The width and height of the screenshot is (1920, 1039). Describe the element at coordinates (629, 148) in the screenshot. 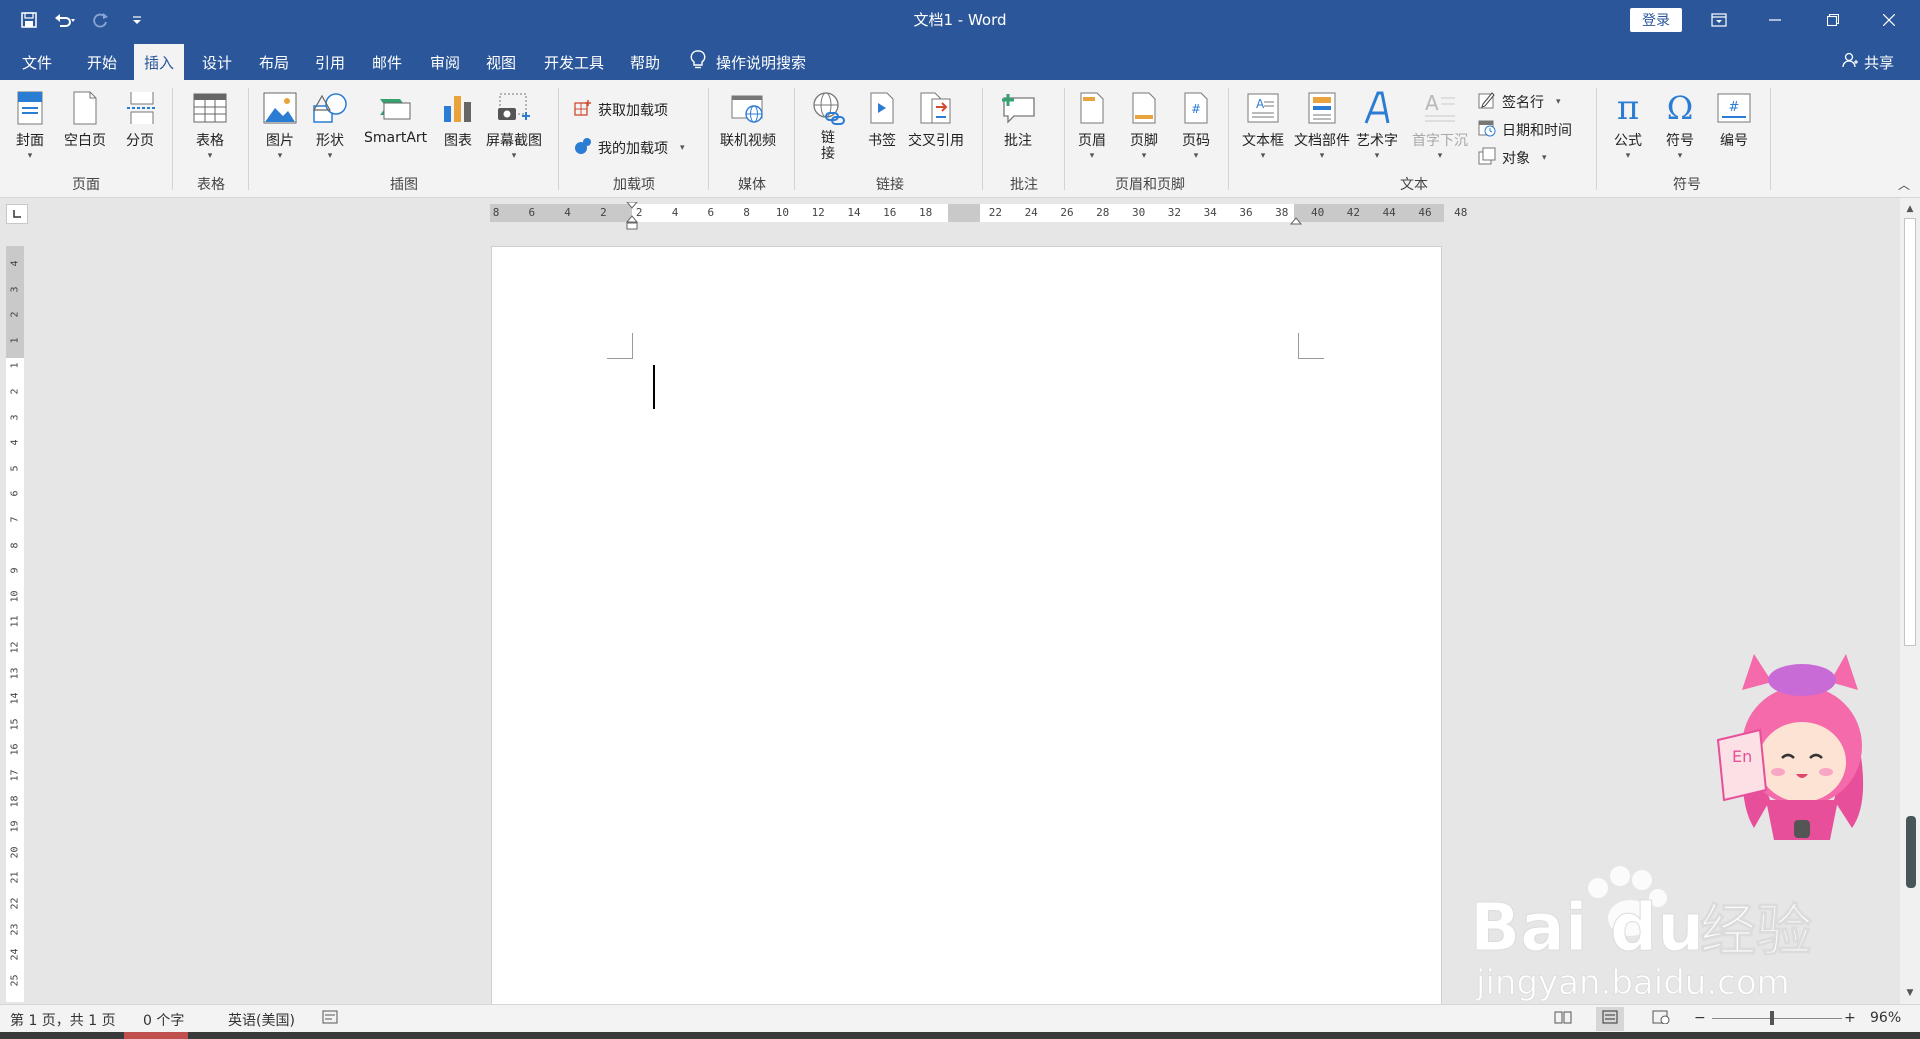

I see `my-addins-button: 我的加载项 ▾` at that location.